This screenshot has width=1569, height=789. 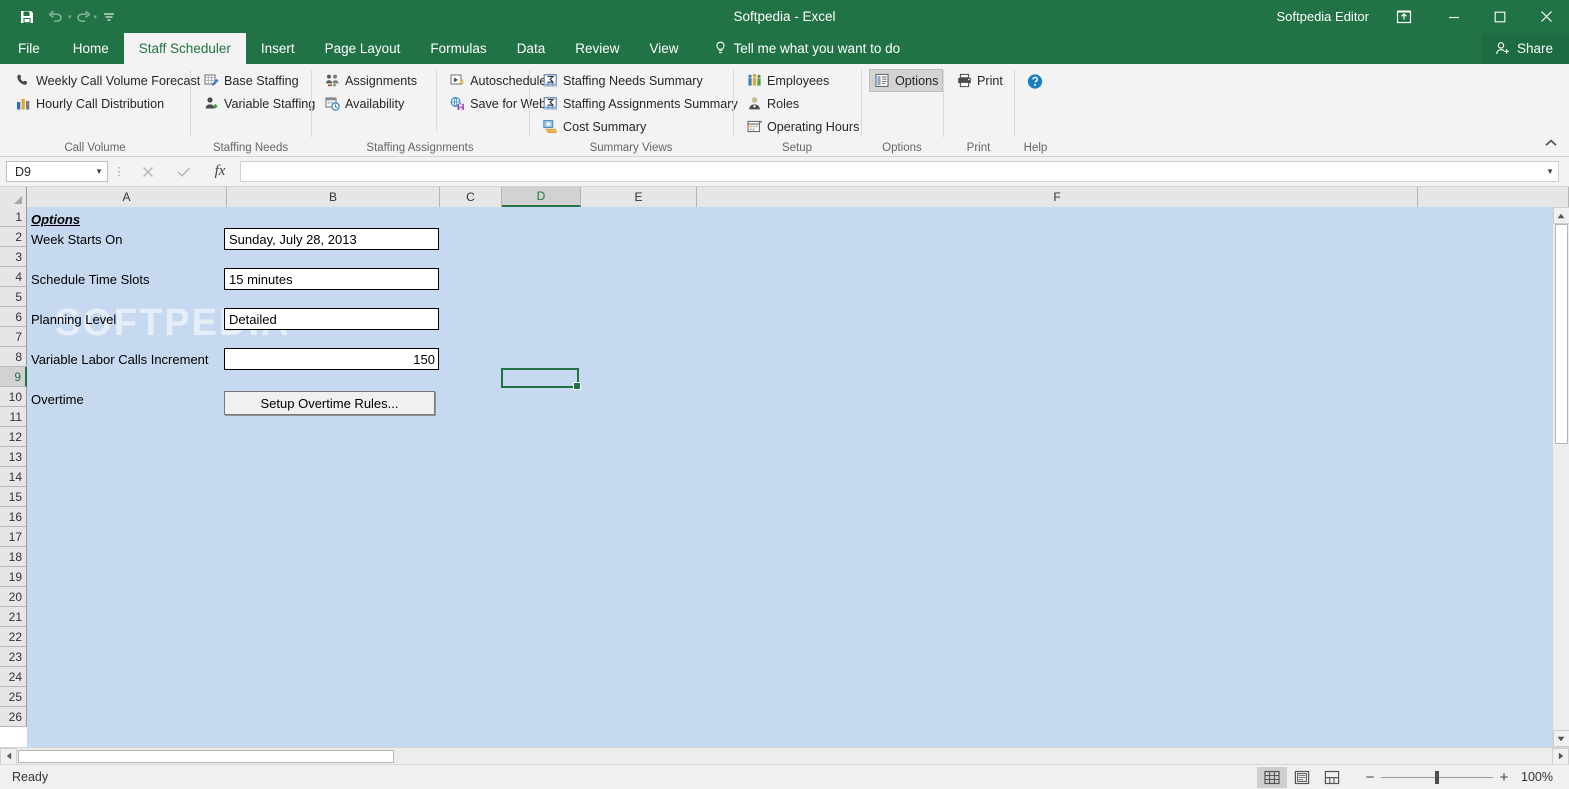 What do you see at coordinates (13, 457) in the screenshot?
I see `row-header-13: 13` at bounding box center [13, 457].